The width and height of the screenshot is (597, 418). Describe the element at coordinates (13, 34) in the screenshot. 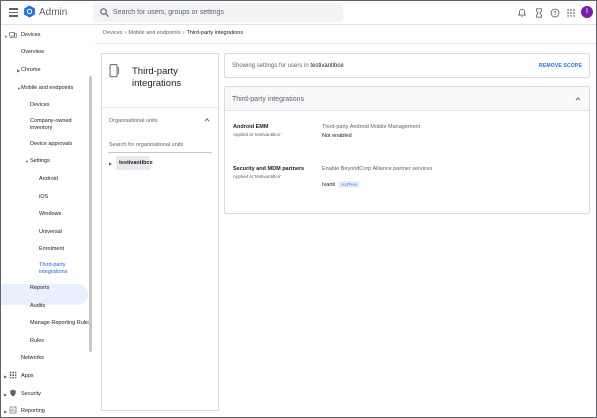

I see `devices-icon` at that location.